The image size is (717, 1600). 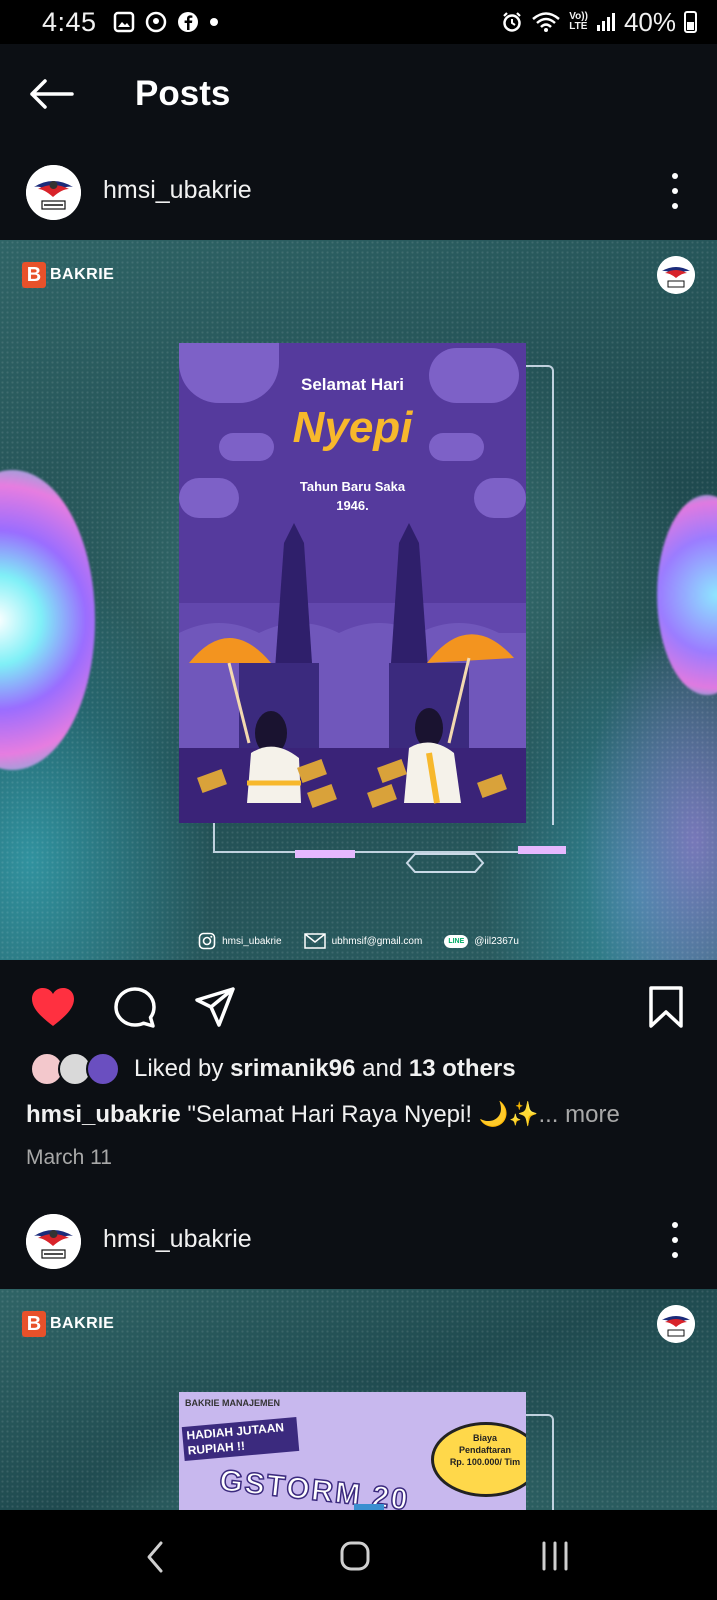 What do you see at coordinates (512, 22) in the screenshot?
I see `alarm-icon` at bounding box center [512, 22].